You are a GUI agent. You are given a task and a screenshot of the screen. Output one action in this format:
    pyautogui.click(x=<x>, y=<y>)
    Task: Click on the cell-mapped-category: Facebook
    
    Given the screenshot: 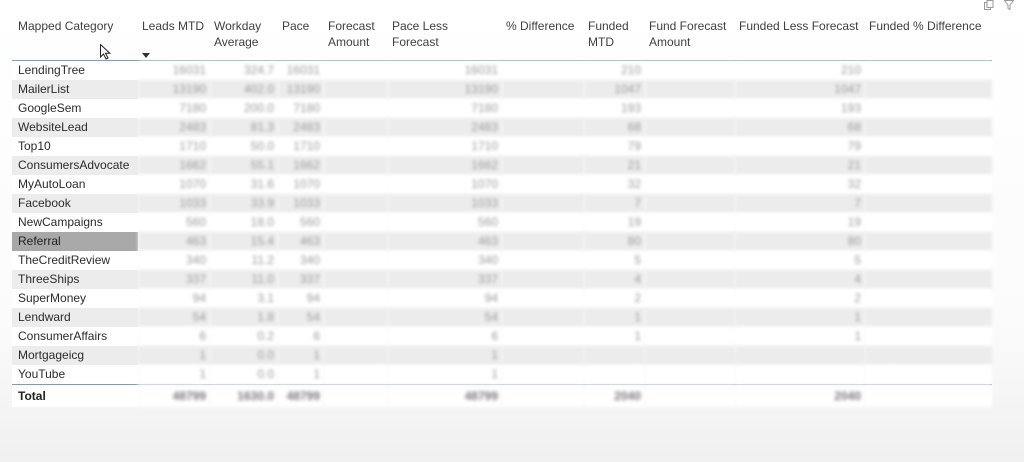 What is the action you would take?
    pyautogui.click(x=75, y=203)
    